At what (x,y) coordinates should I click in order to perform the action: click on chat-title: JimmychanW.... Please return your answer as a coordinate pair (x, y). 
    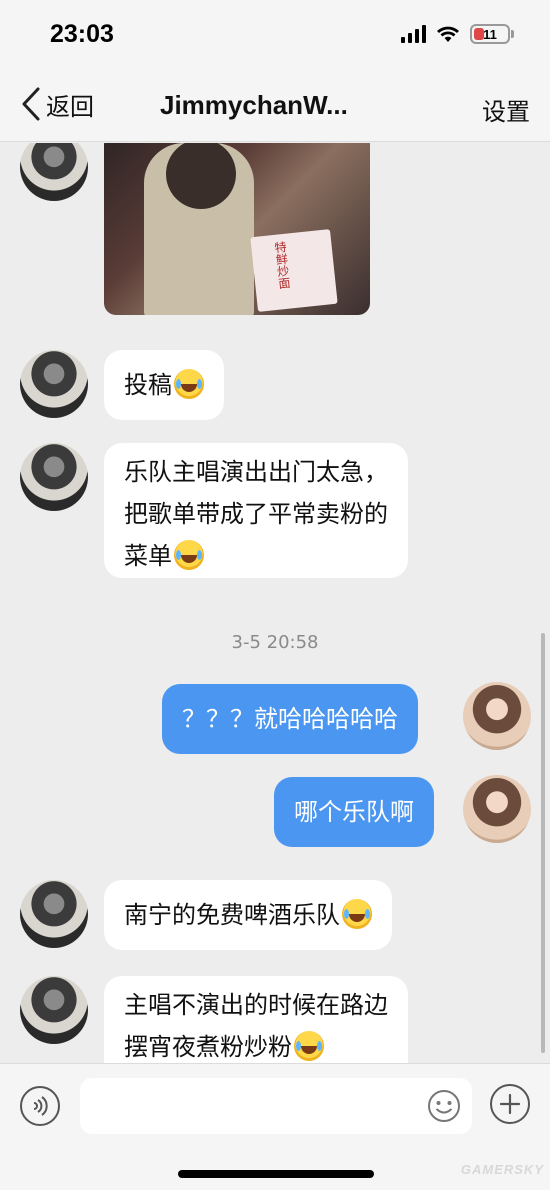
    Looking at the image, I should click on (254, 105).